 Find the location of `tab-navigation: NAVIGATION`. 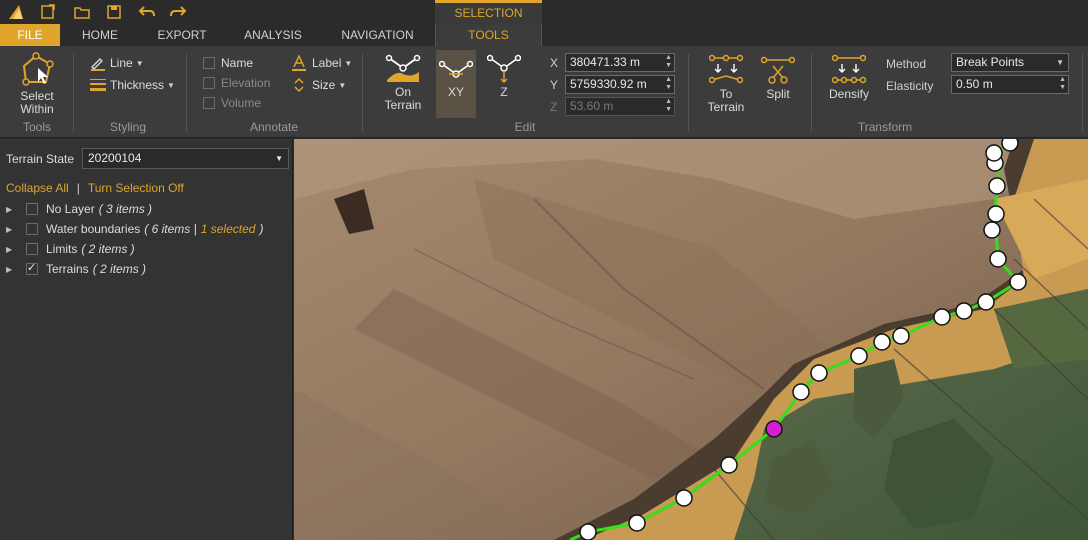

tab-navigation: NAVIGATION is located at coordinates (377, 35).